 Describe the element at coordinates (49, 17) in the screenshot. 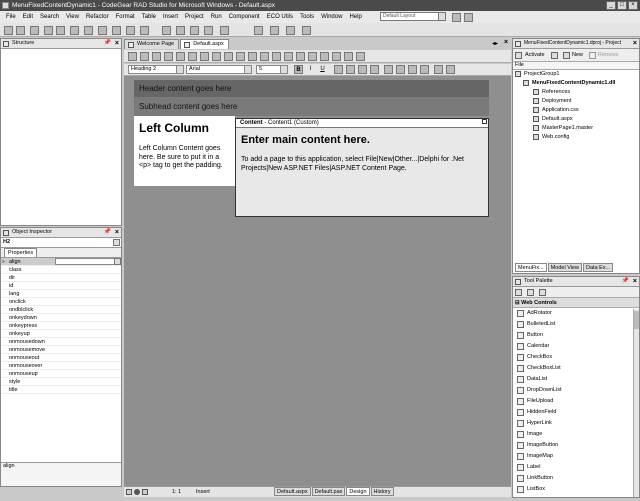

I see `menu-search: Search` at that location.